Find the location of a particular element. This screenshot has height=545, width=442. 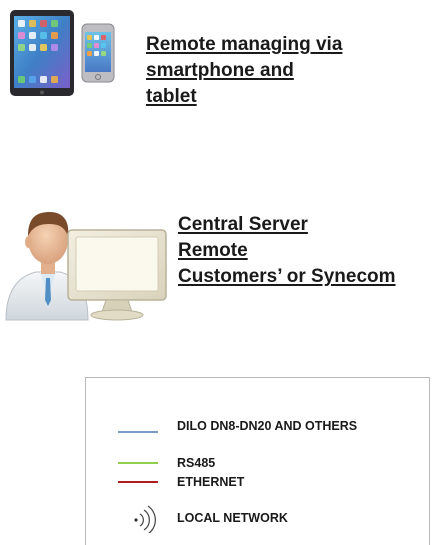

server-heading-line-3: Customers’ or Synecom is located at coordinates (287, 276).